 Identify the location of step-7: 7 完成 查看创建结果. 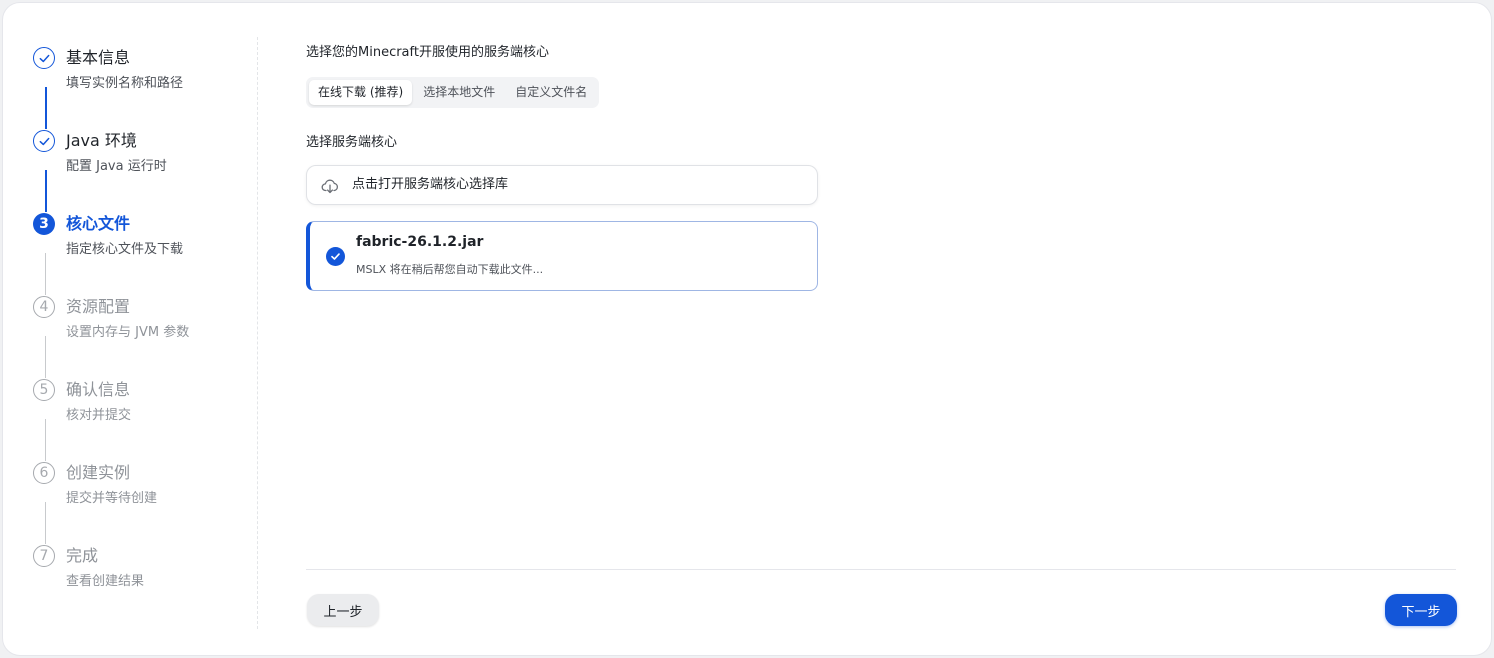
(138, 585).